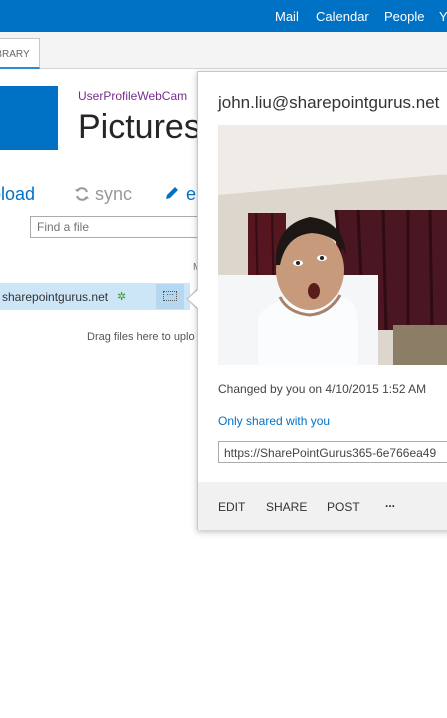 This screenshot has height=718, width=447. What do you see at coordinates (343, 507) in the screenshot?
I see `post-action: POST` at bounding box center [343, 507].